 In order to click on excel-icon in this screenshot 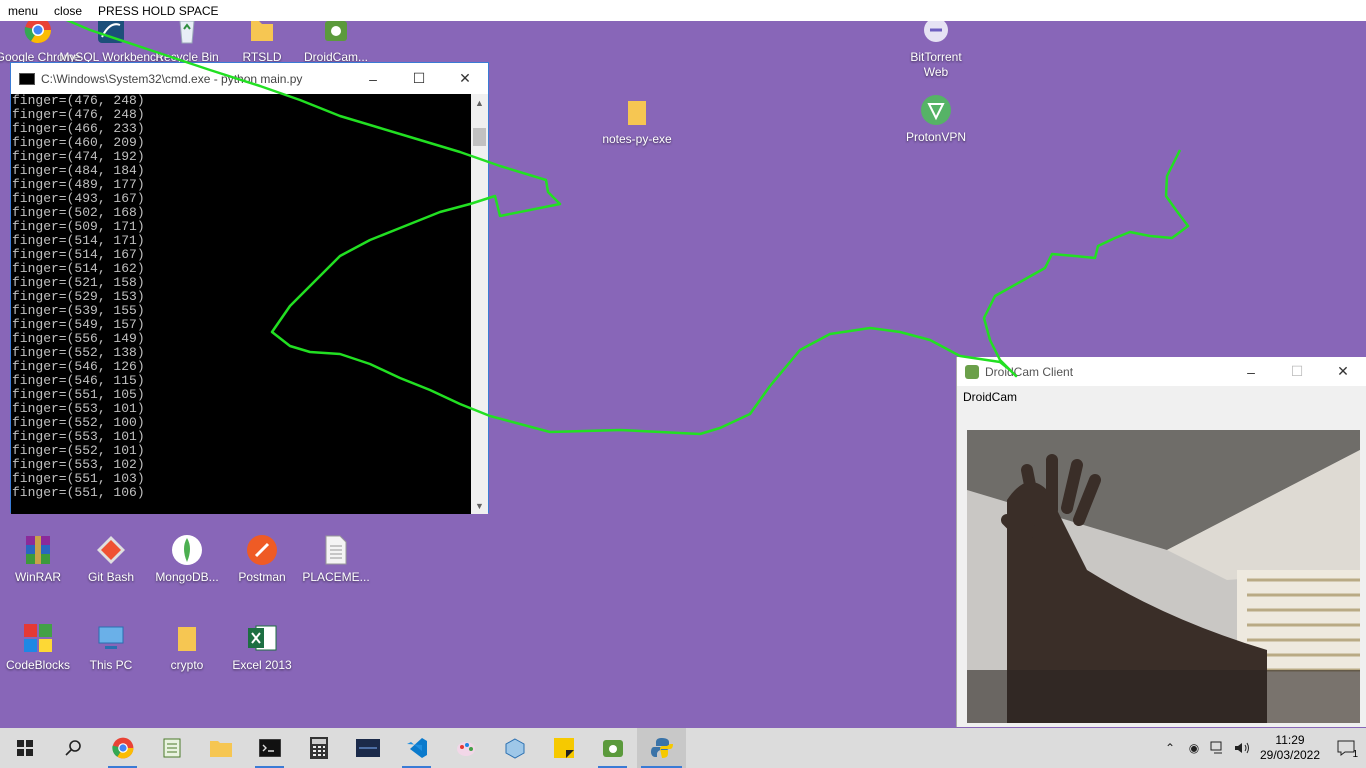, I will do `click(262, 638)`.